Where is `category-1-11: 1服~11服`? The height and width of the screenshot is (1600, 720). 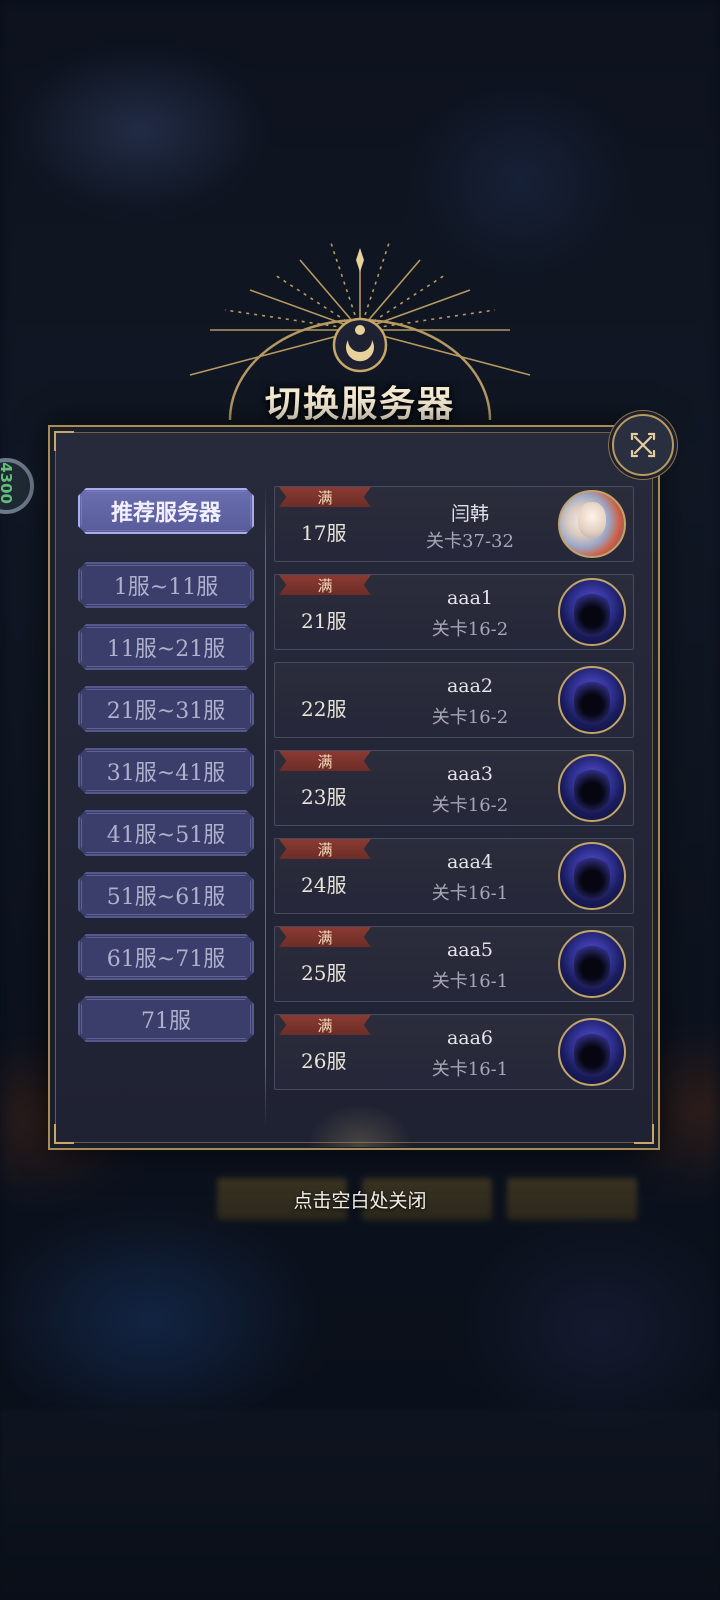 category-1-11: 1服~11服 is located at coordinates (166, 585).